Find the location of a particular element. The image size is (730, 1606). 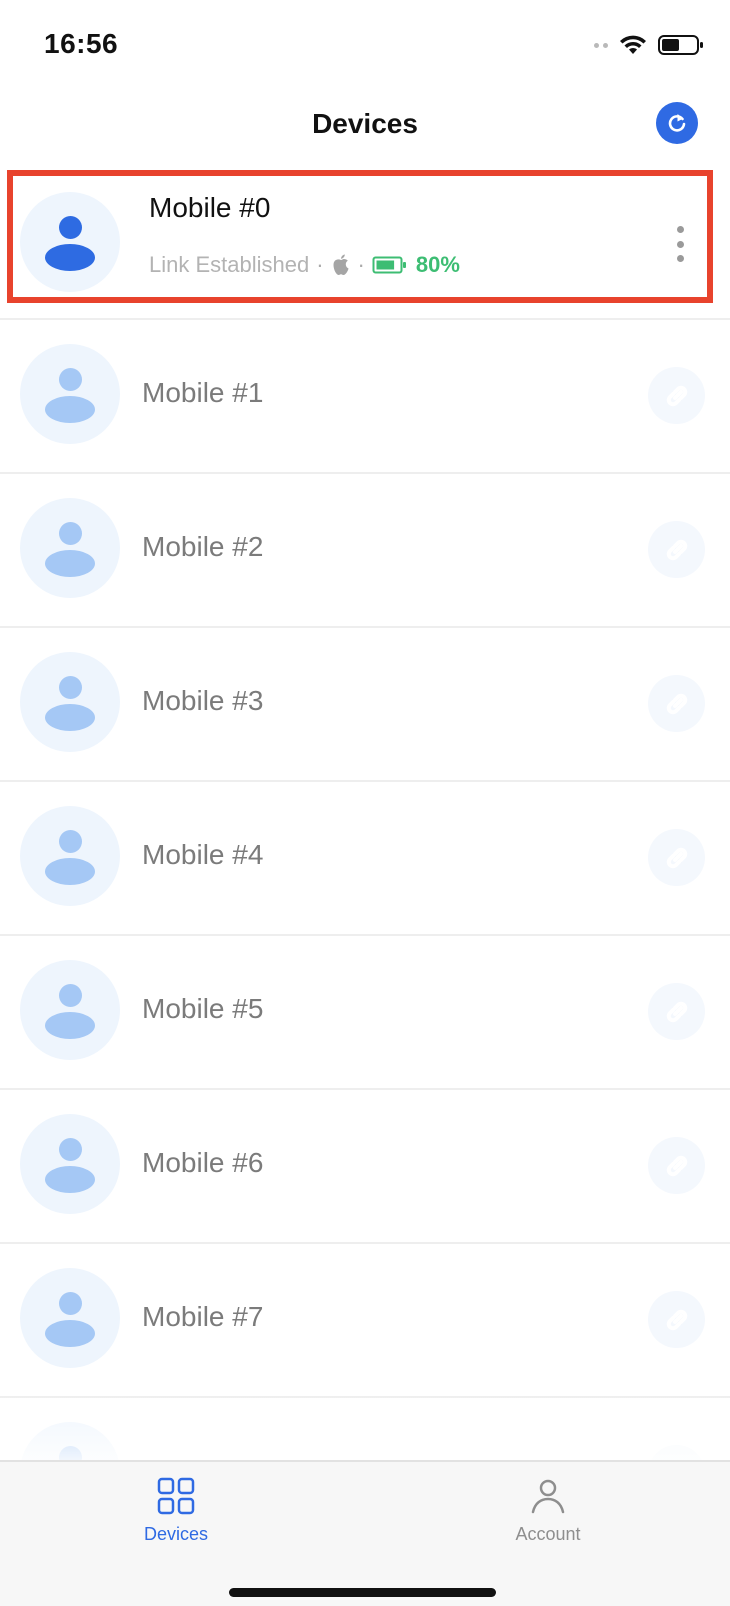

device-name: Mobile #5 is located at coordinates (203, 1008).